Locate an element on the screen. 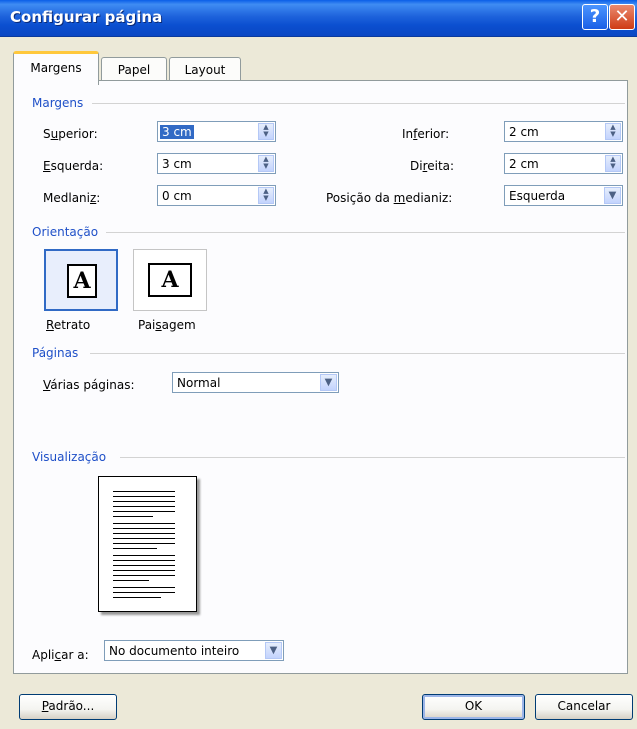 The width and height of the screenshot is (637, 729). posicao-medianiz-label: Posição da medianiz: is located at coordinates (389, 198).